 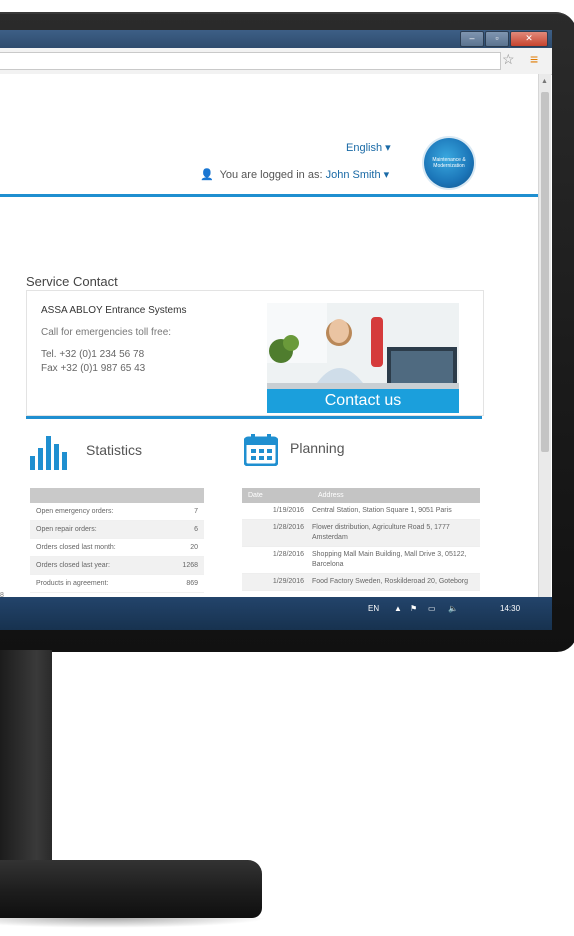 I want to click on language-label: English, so click(x=364, y=148).